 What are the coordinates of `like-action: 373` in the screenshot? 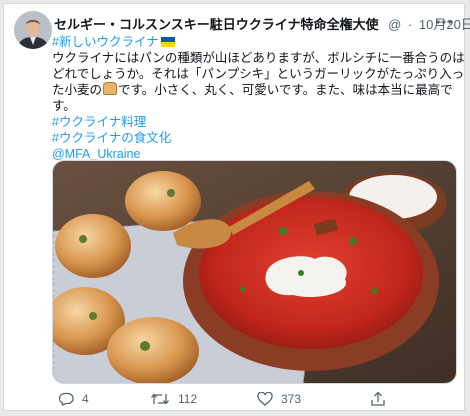 It's located at (279, 399).